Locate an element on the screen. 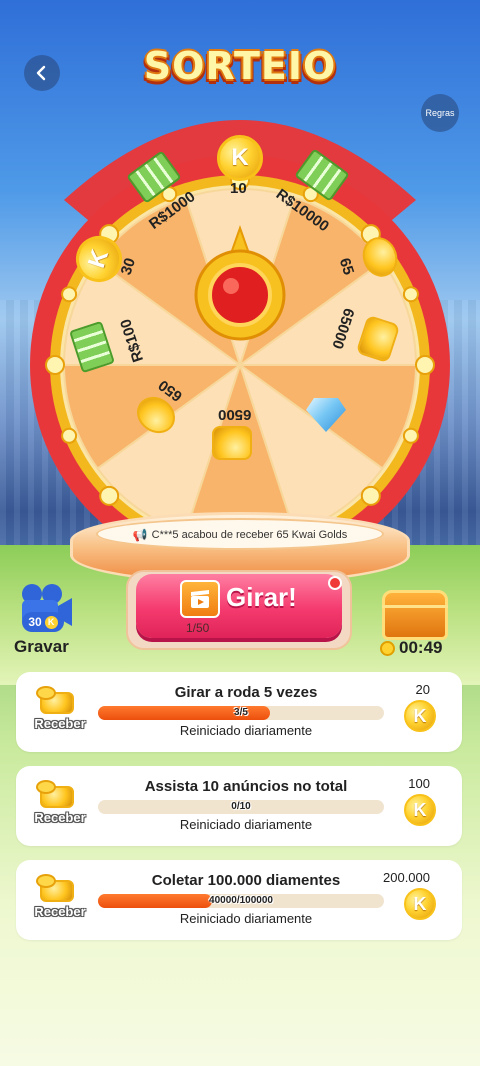 The width and height of the screenshot is (480, 1066). task-progress-bar: 0/10 is located at coordinates (241, 807).